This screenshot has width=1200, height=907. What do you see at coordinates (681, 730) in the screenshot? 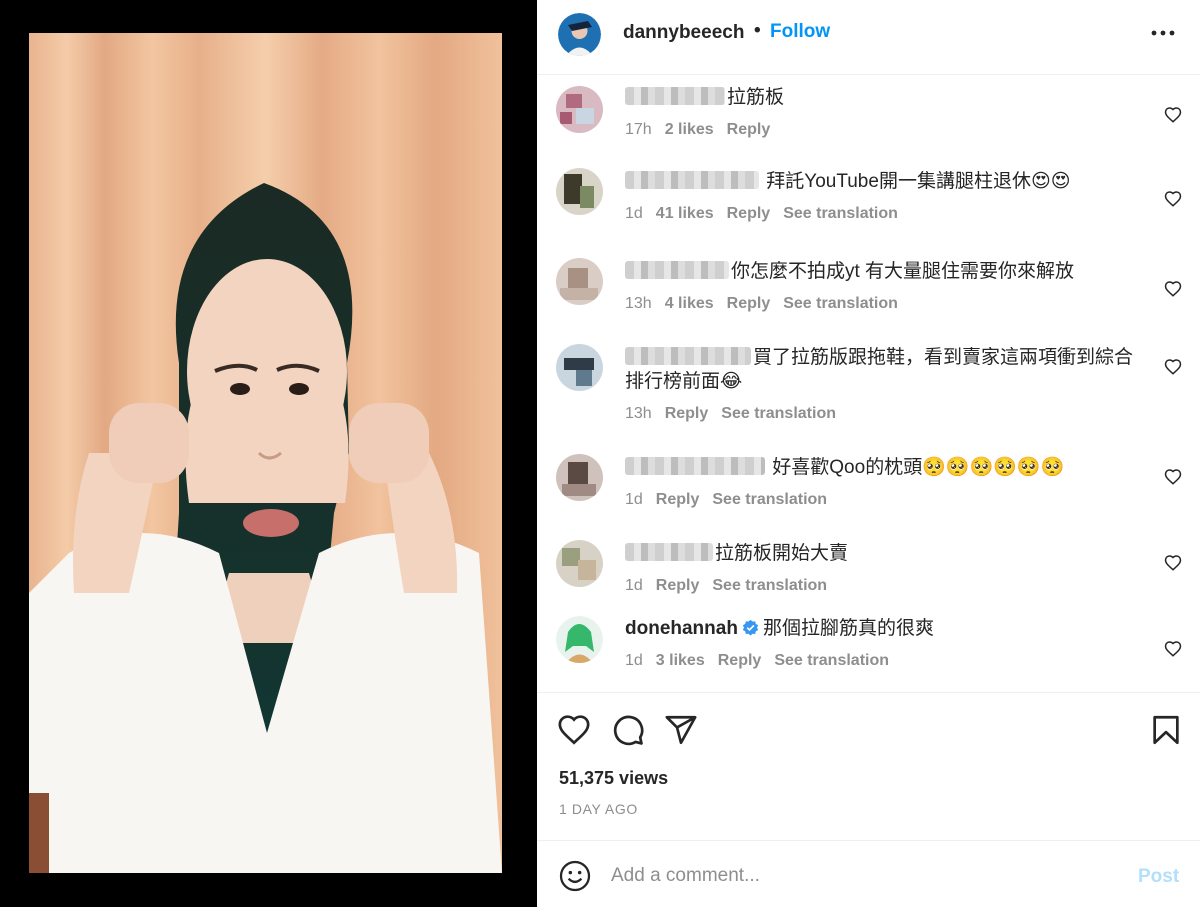
I see `share-icon` at bounding box center [681, 730].